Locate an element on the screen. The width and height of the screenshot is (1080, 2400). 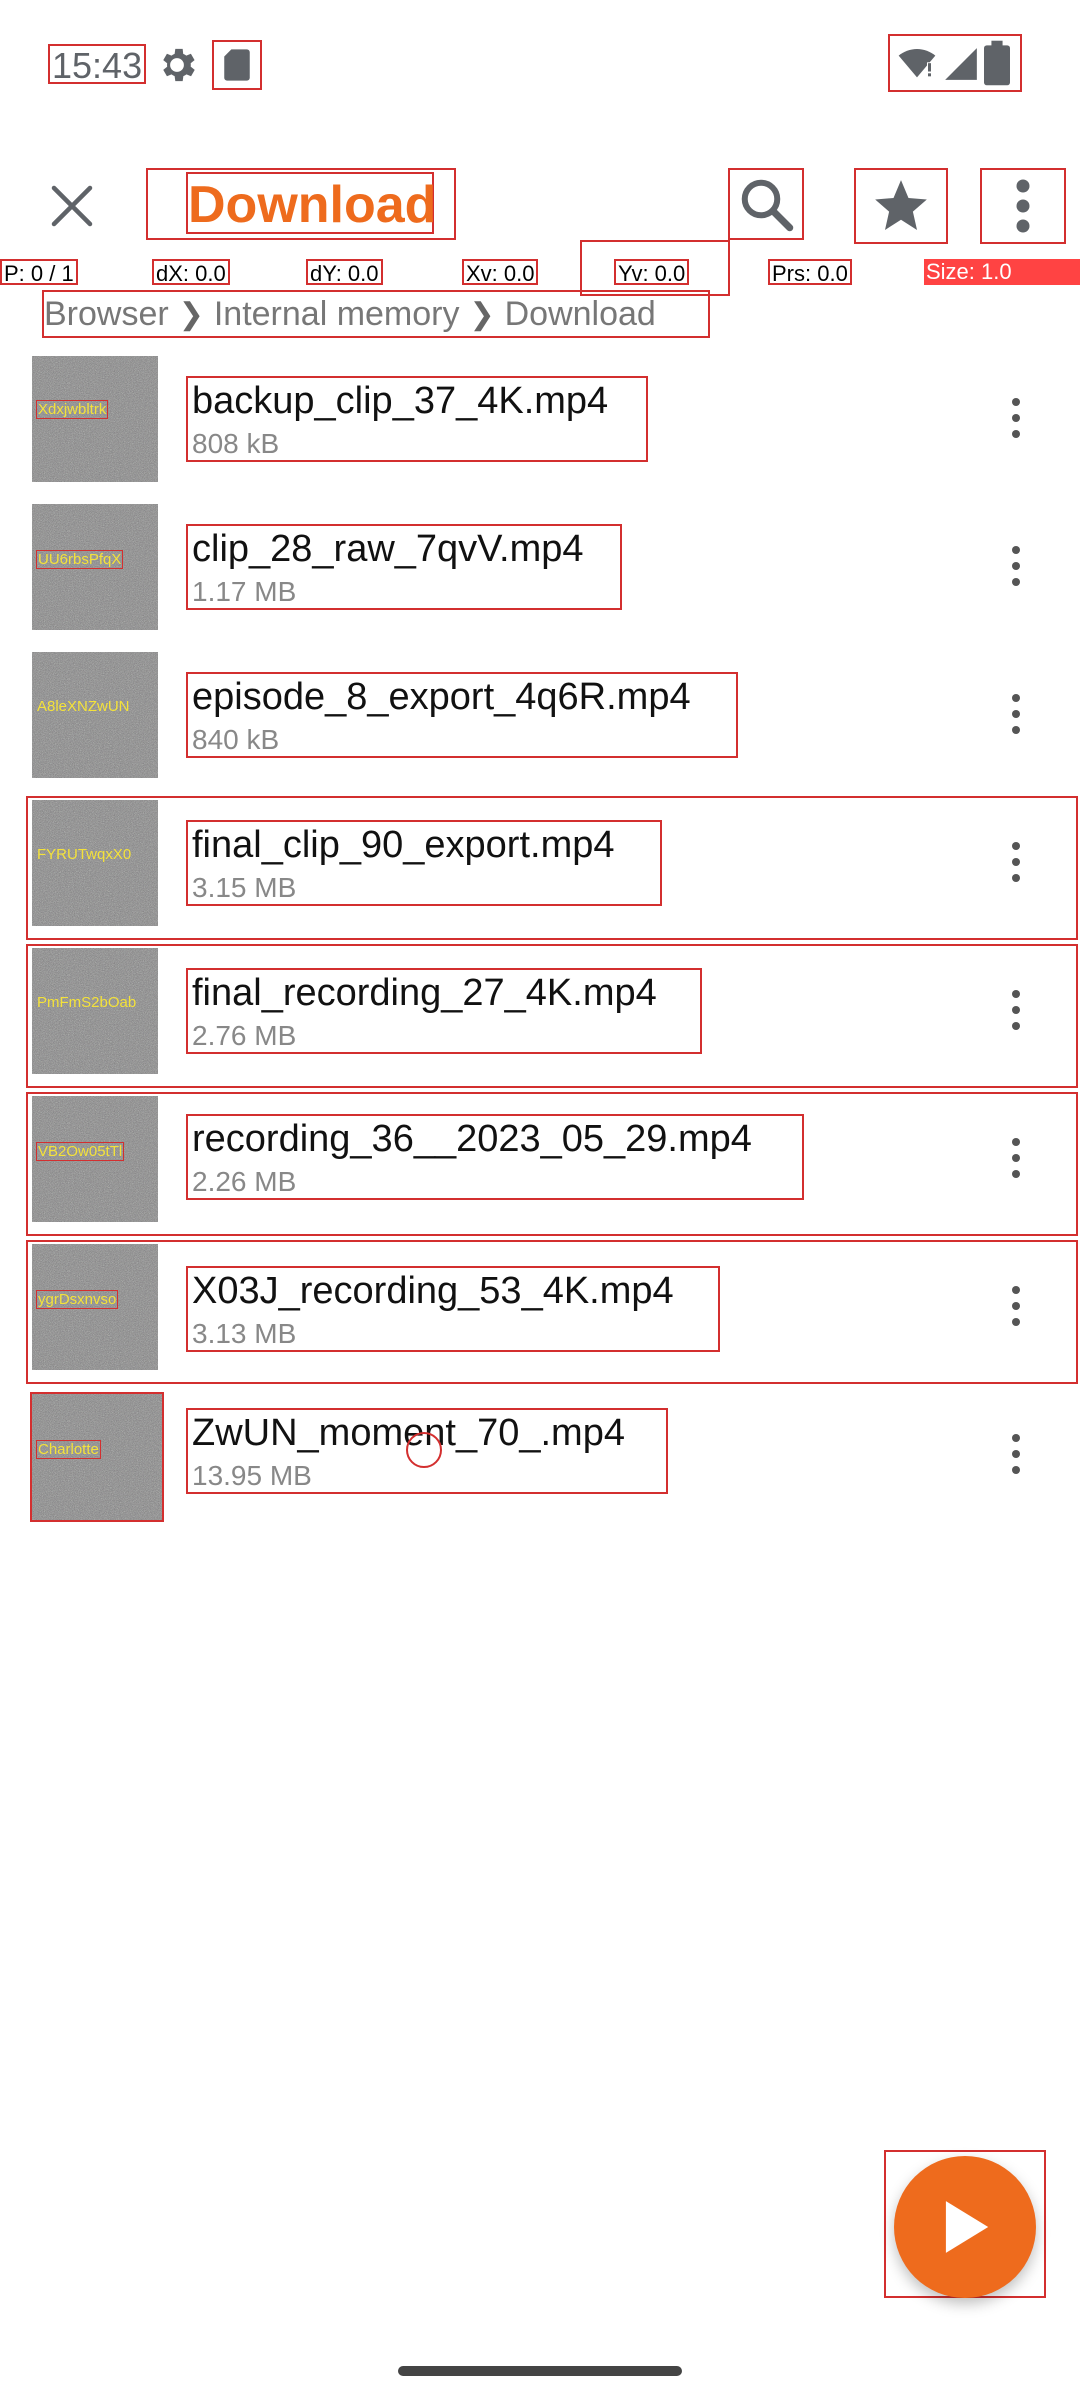
close-button is located at coordinates (72, 206).